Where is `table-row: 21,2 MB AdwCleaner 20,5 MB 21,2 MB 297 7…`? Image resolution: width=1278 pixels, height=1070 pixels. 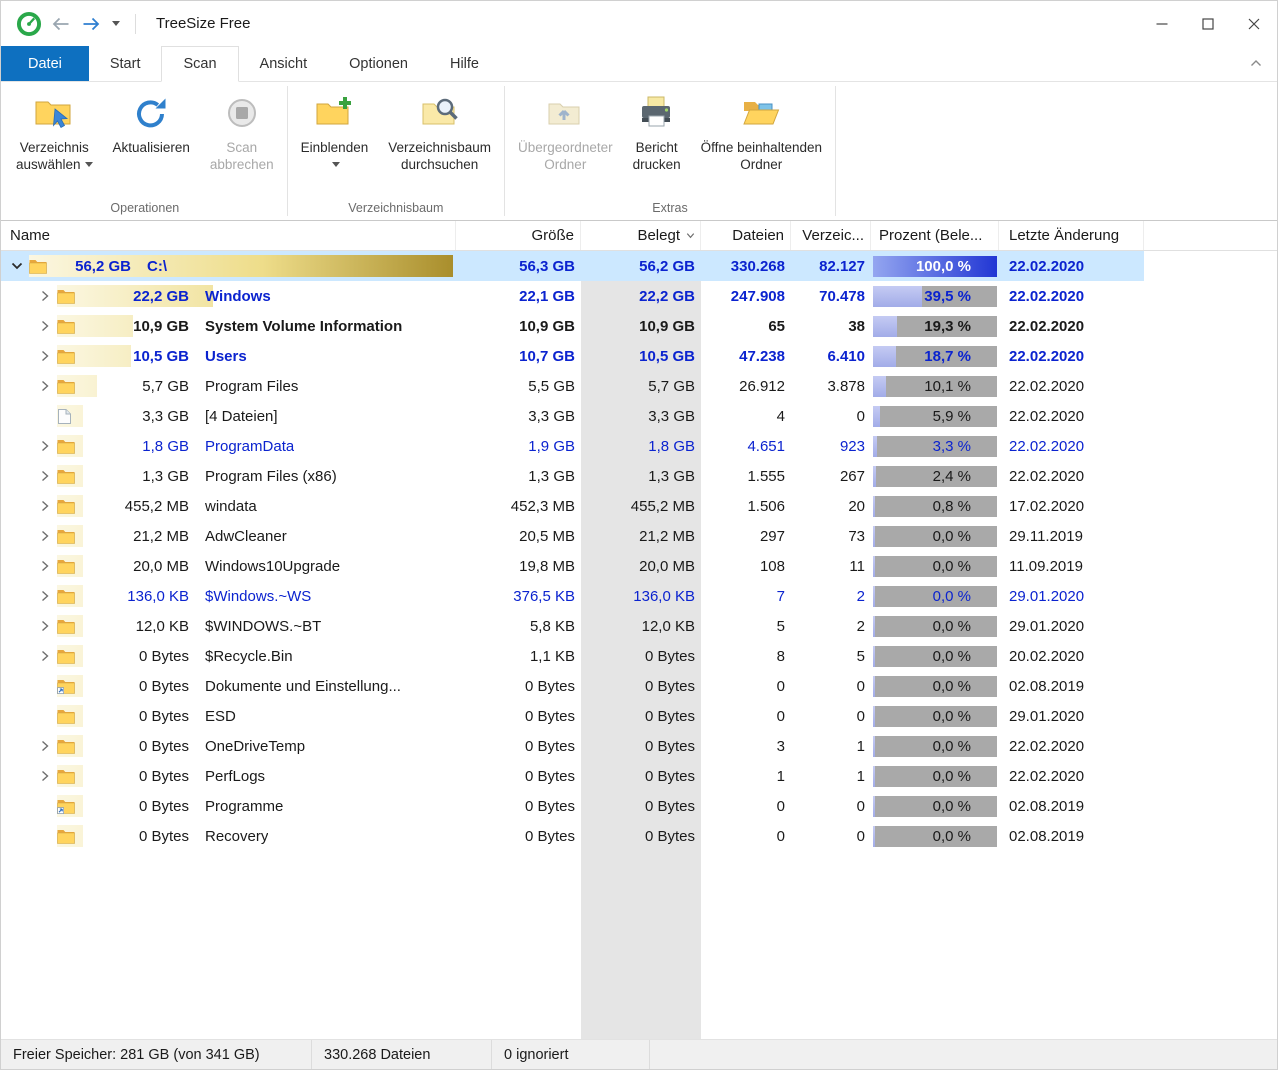
table-row: 21,2 MB AdwCleaner 20,5 MB 21,2 MB 297 7… is located at coordinates (572, 536).